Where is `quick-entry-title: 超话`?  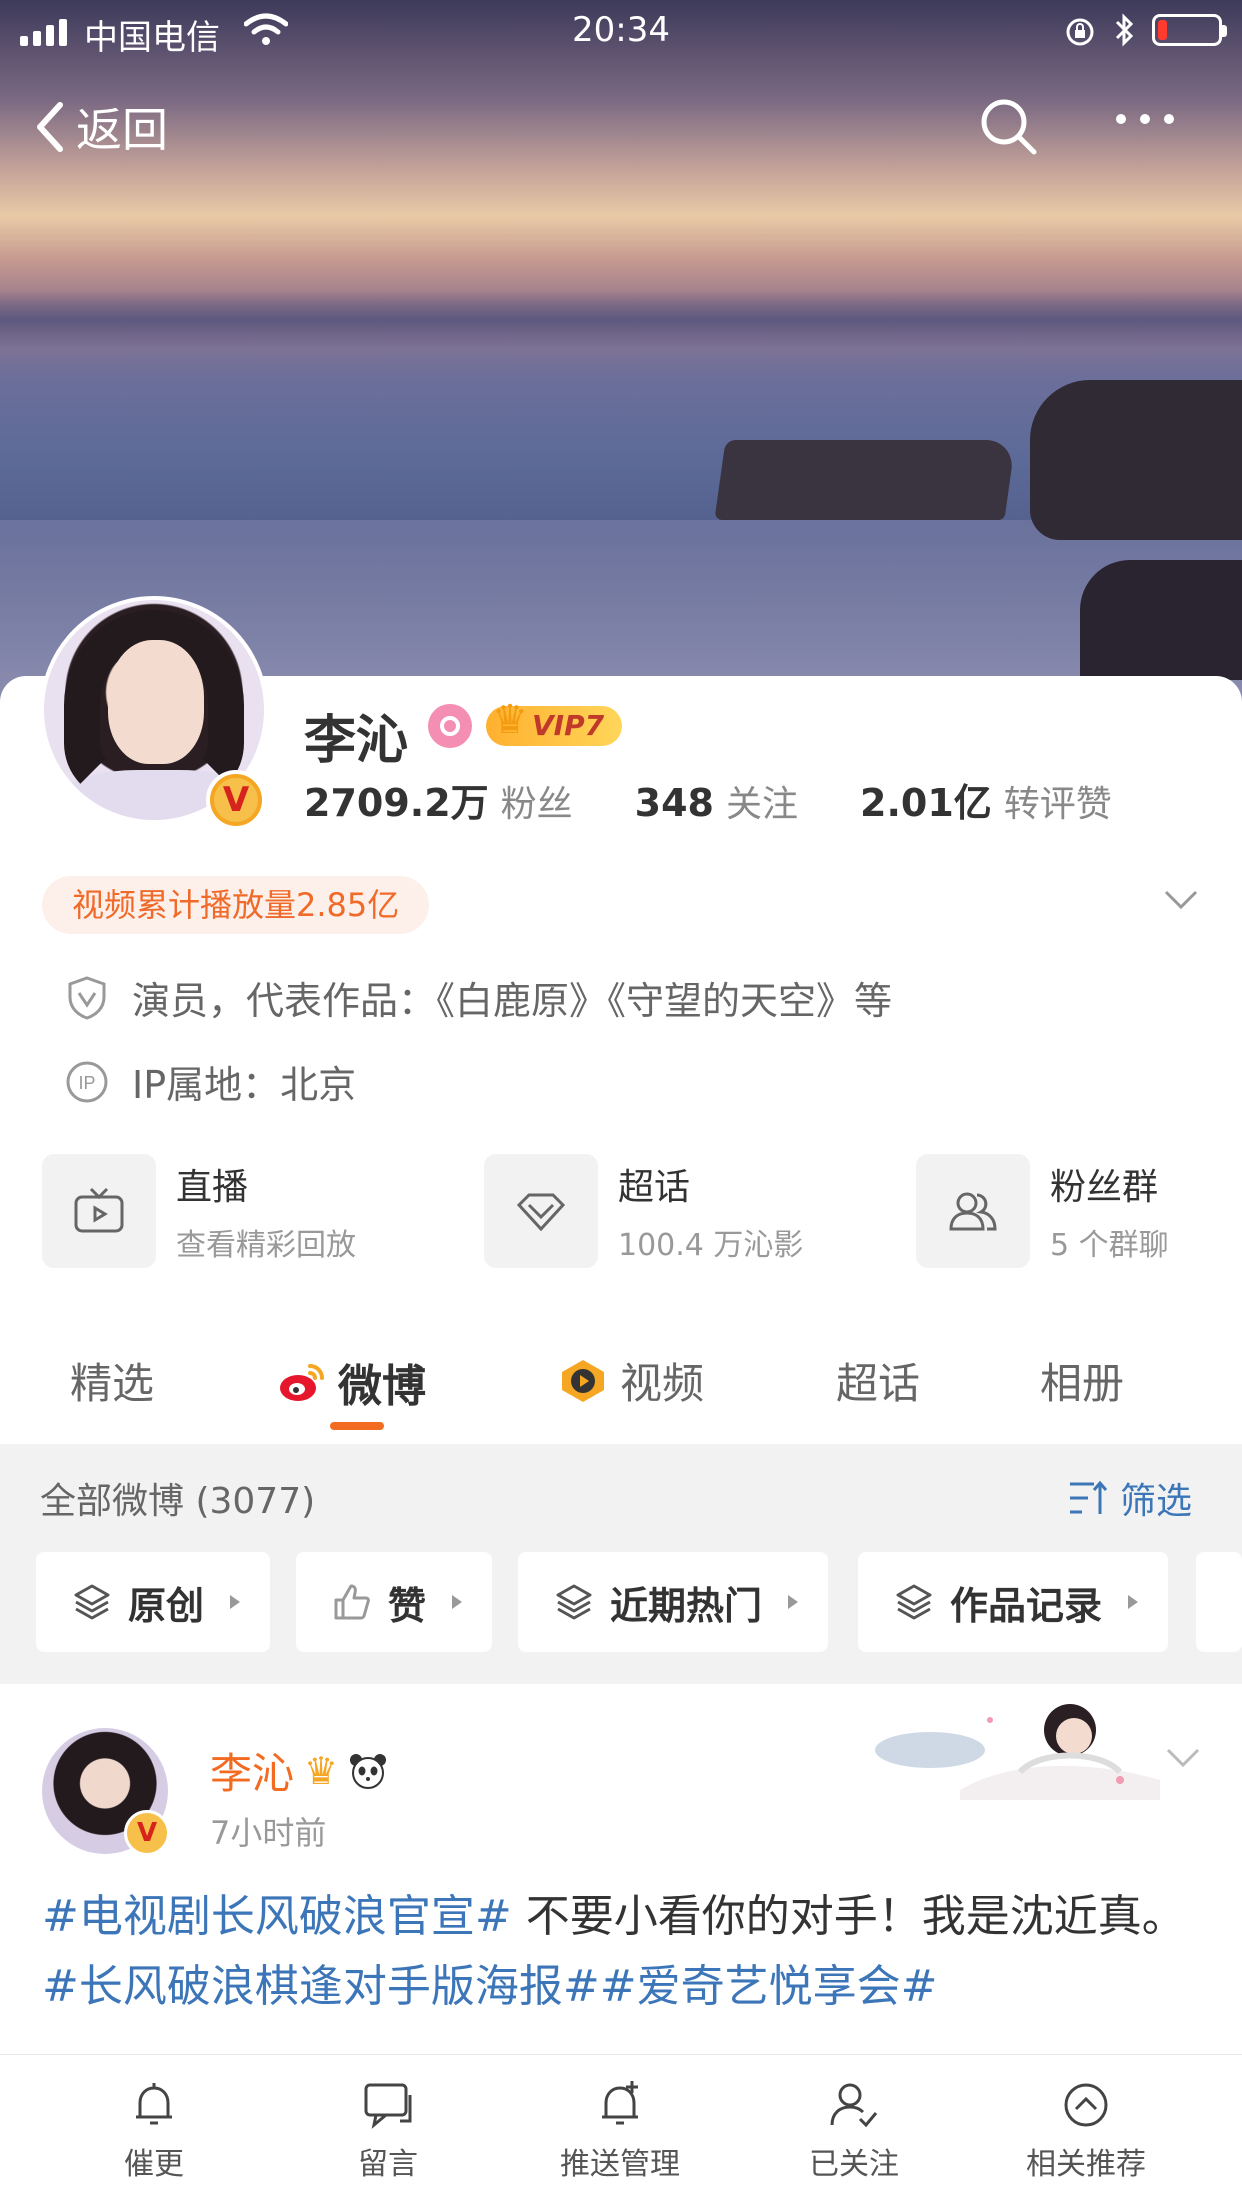 quick-entry-title: 超话 is located at coordinates (654, 1187).